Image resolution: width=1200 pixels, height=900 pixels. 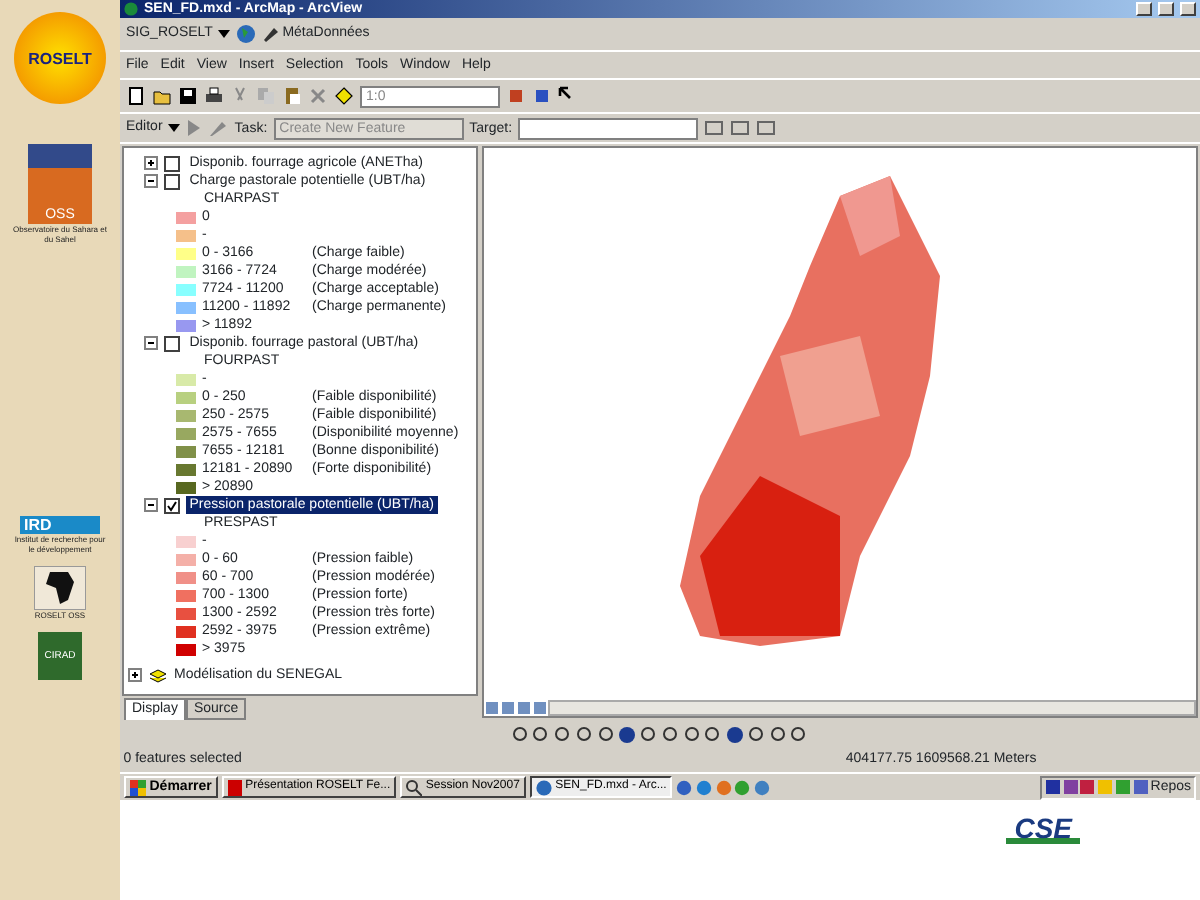 What do you see at coordinates (608, 128) in the screenshot?
I see `target-dropdown` at bounding box center [608, 128].